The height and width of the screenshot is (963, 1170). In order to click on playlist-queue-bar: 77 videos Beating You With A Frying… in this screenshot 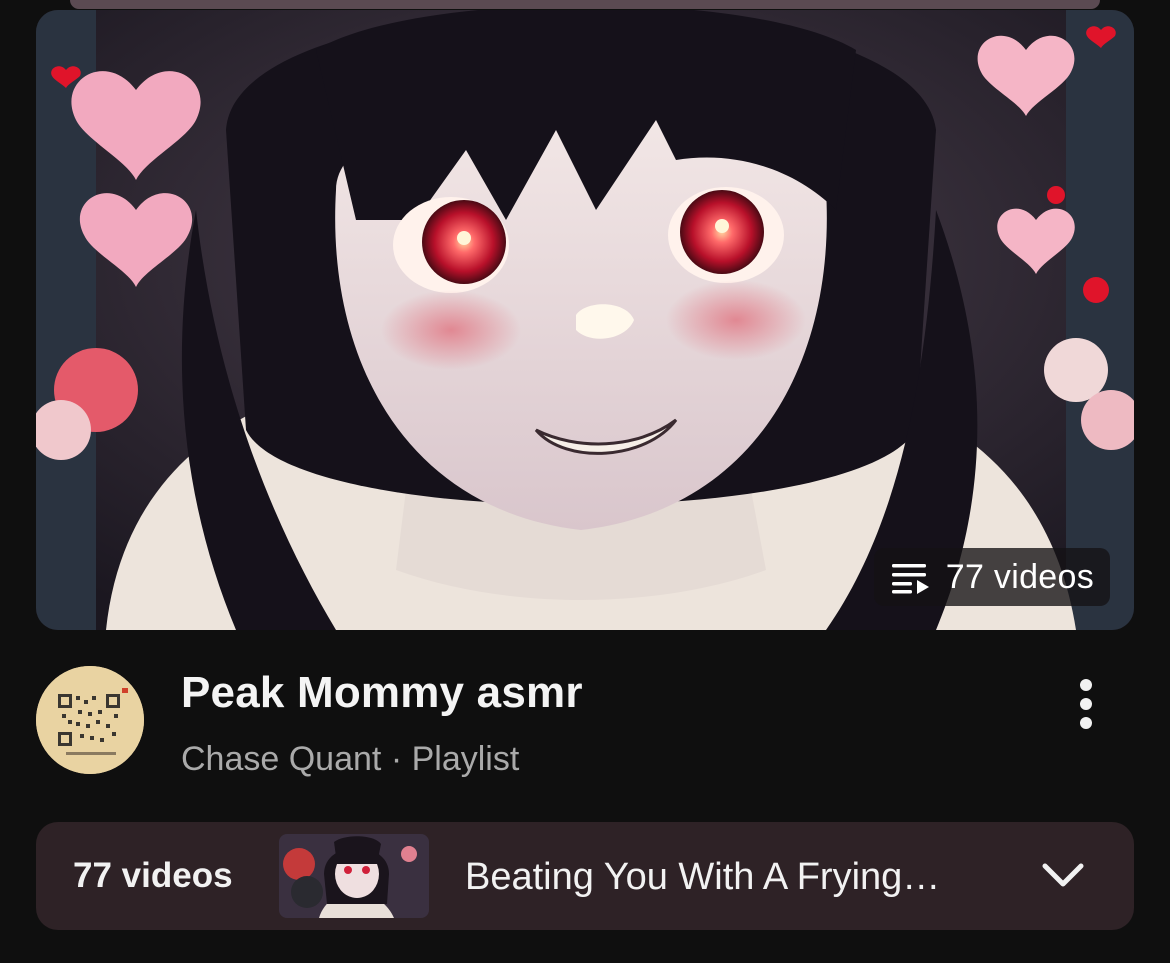, I will do `click(585, 876)`.